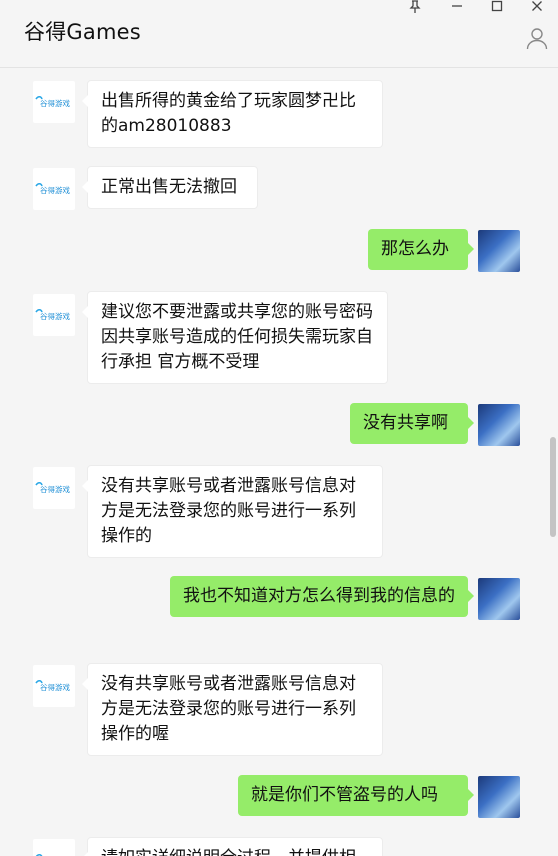 Image resolution: width=558 pixels, height=856 pixels. I want to click on message-bubble: 请如实详细说明全过程，并提供相, so click(232, 846).